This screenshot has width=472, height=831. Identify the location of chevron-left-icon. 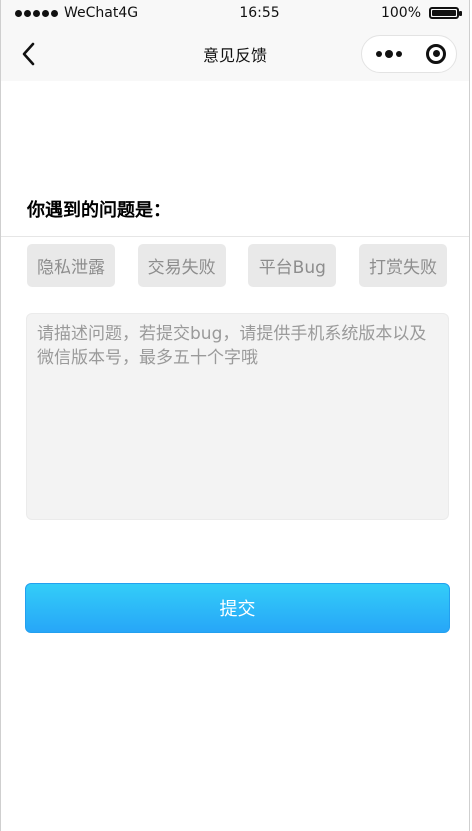
(28, 53).